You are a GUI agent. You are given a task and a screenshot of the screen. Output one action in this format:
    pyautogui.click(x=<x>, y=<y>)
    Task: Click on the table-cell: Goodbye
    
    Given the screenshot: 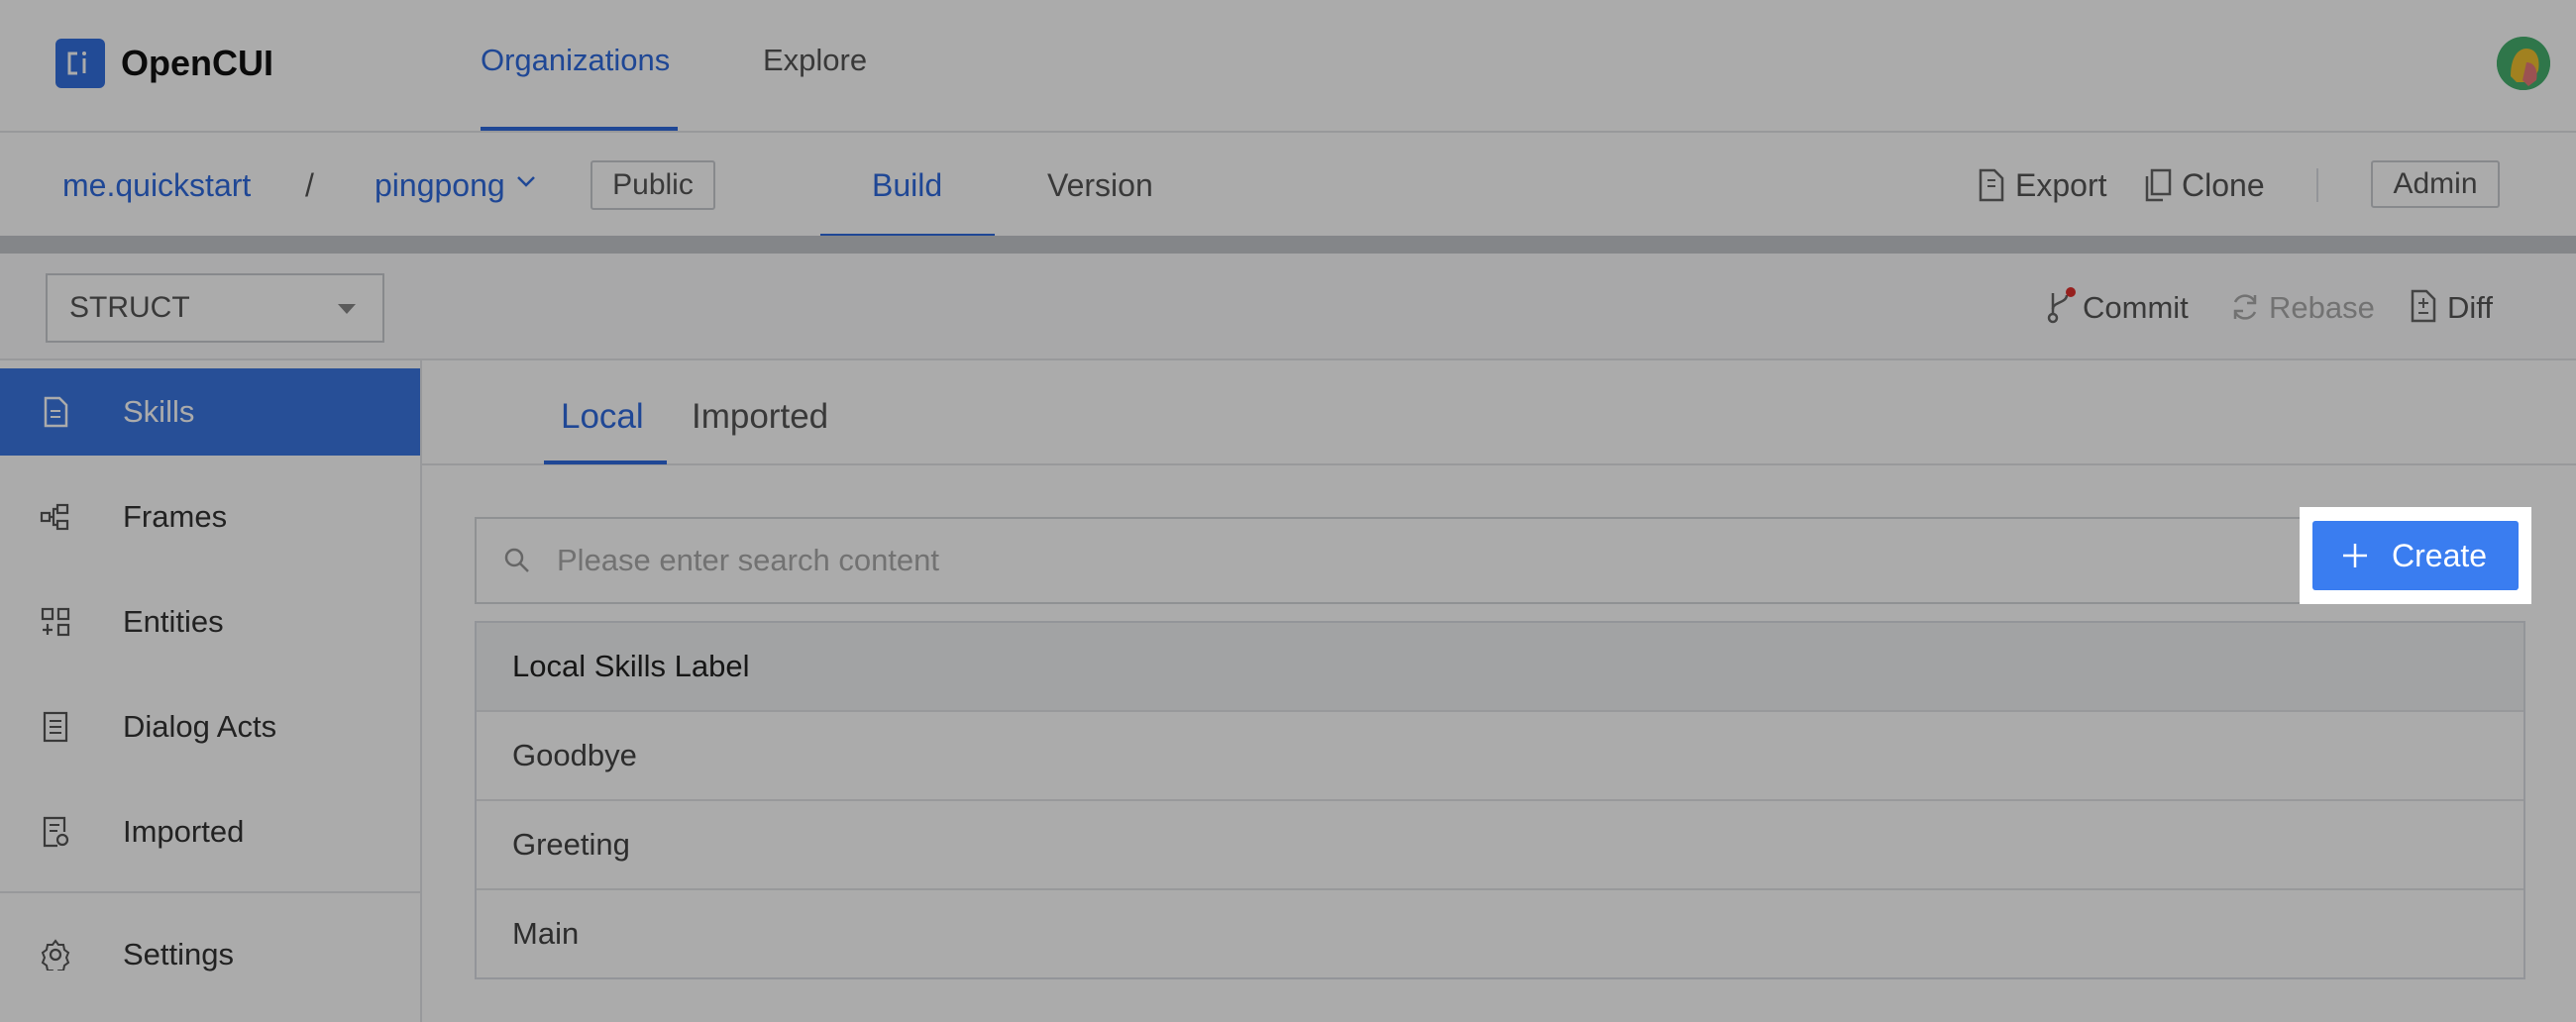 What is the action you would take?
    pyautogui.click(x=574, y=755)
    